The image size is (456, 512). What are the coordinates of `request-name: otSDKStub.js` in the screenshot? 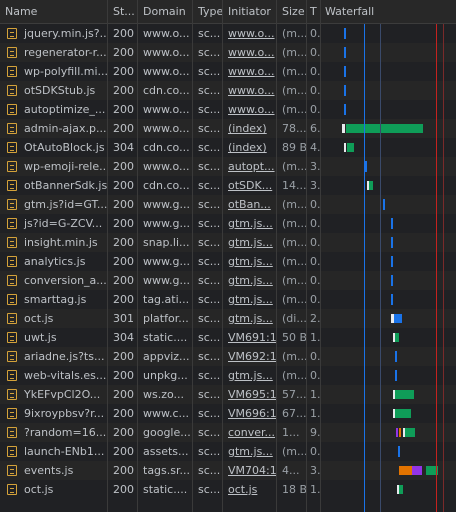 It's located at (54, 90).